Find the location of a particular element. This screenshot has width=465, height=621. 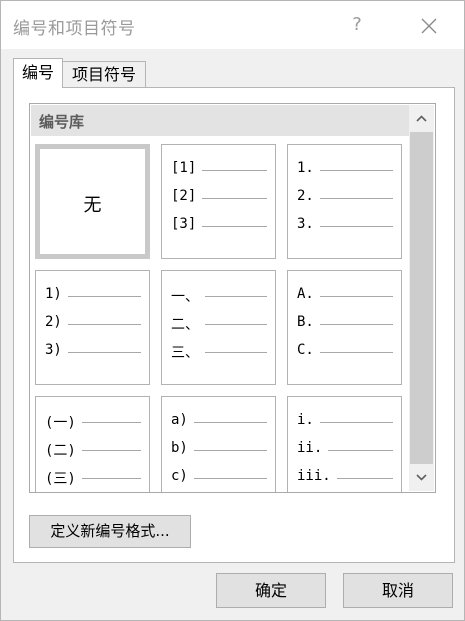

tile-none-label: 无 is located at coordinates (92, 205).